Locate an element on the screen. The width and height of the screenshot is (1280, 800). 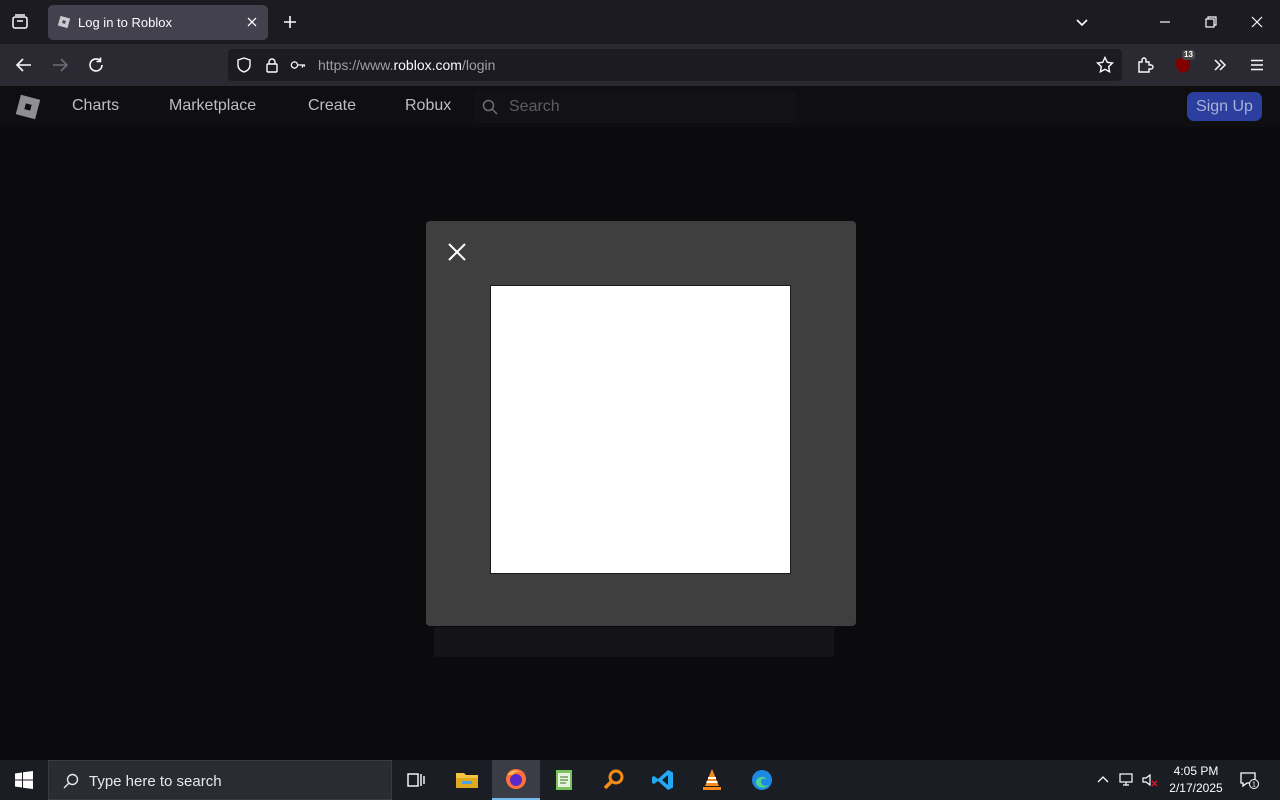
overflow-chevrons-icon is located at coordinates (1220, 65).